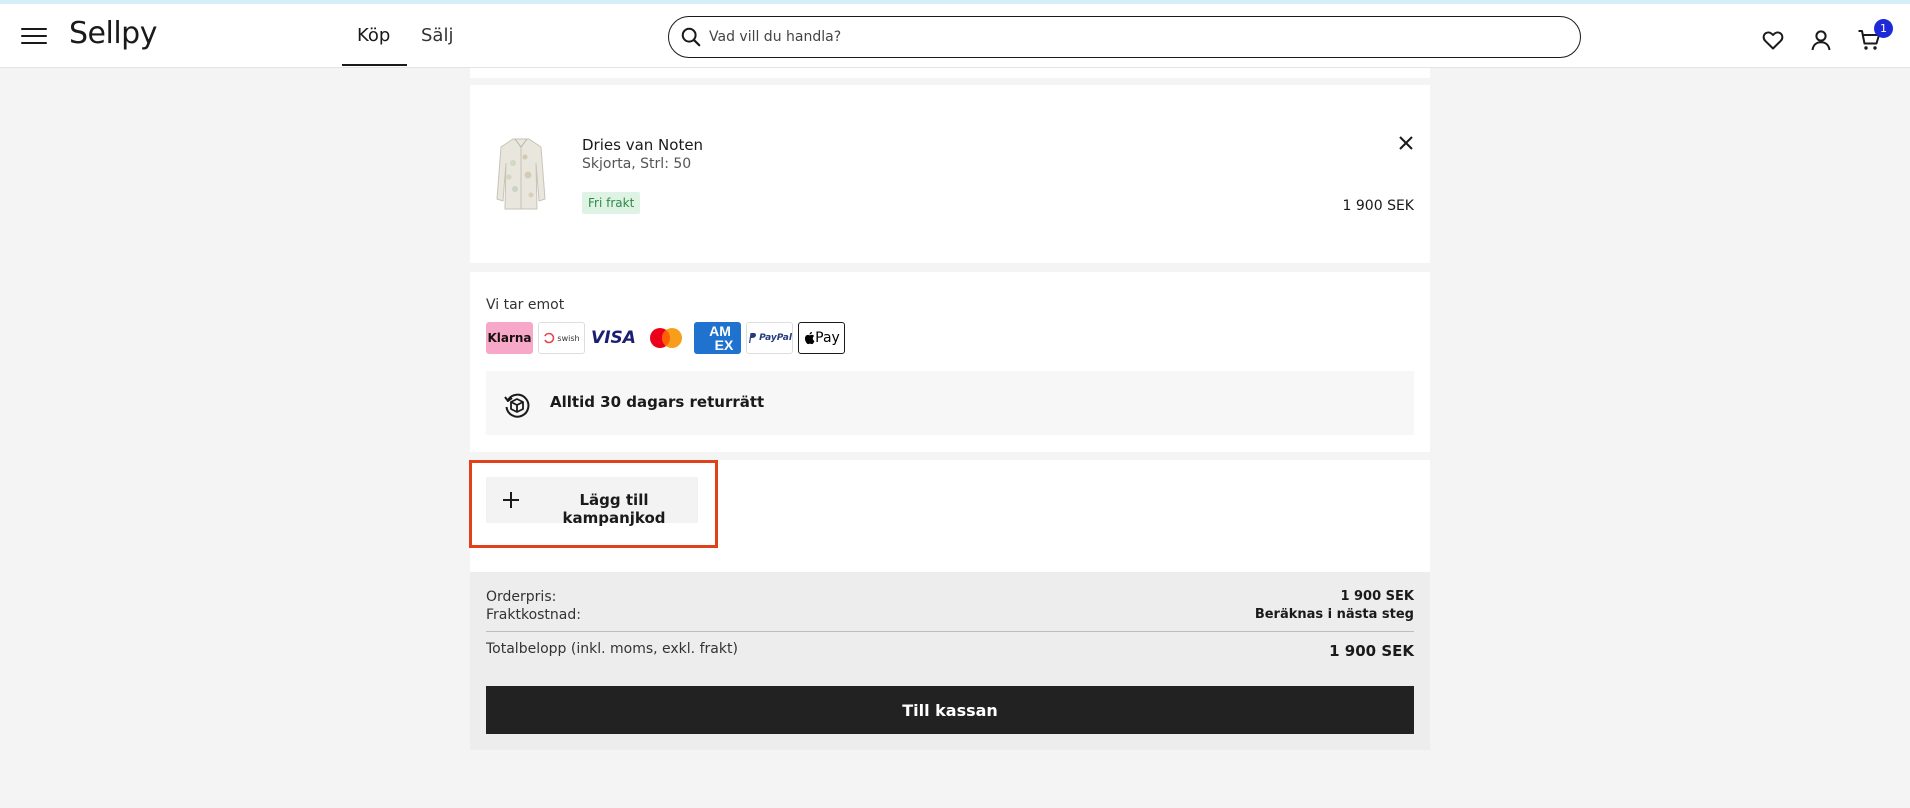 The image size is (1910, 808). I want to click on tab-sell: Sälj, so click(437, 35).